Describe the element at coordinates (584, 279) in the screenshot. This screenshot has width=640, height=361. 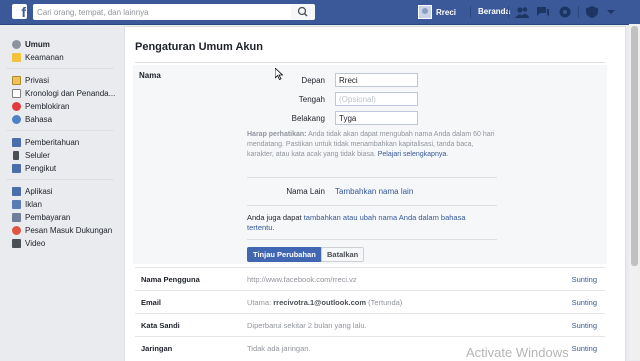
I see `edit-username-link: Sunting` at that location.